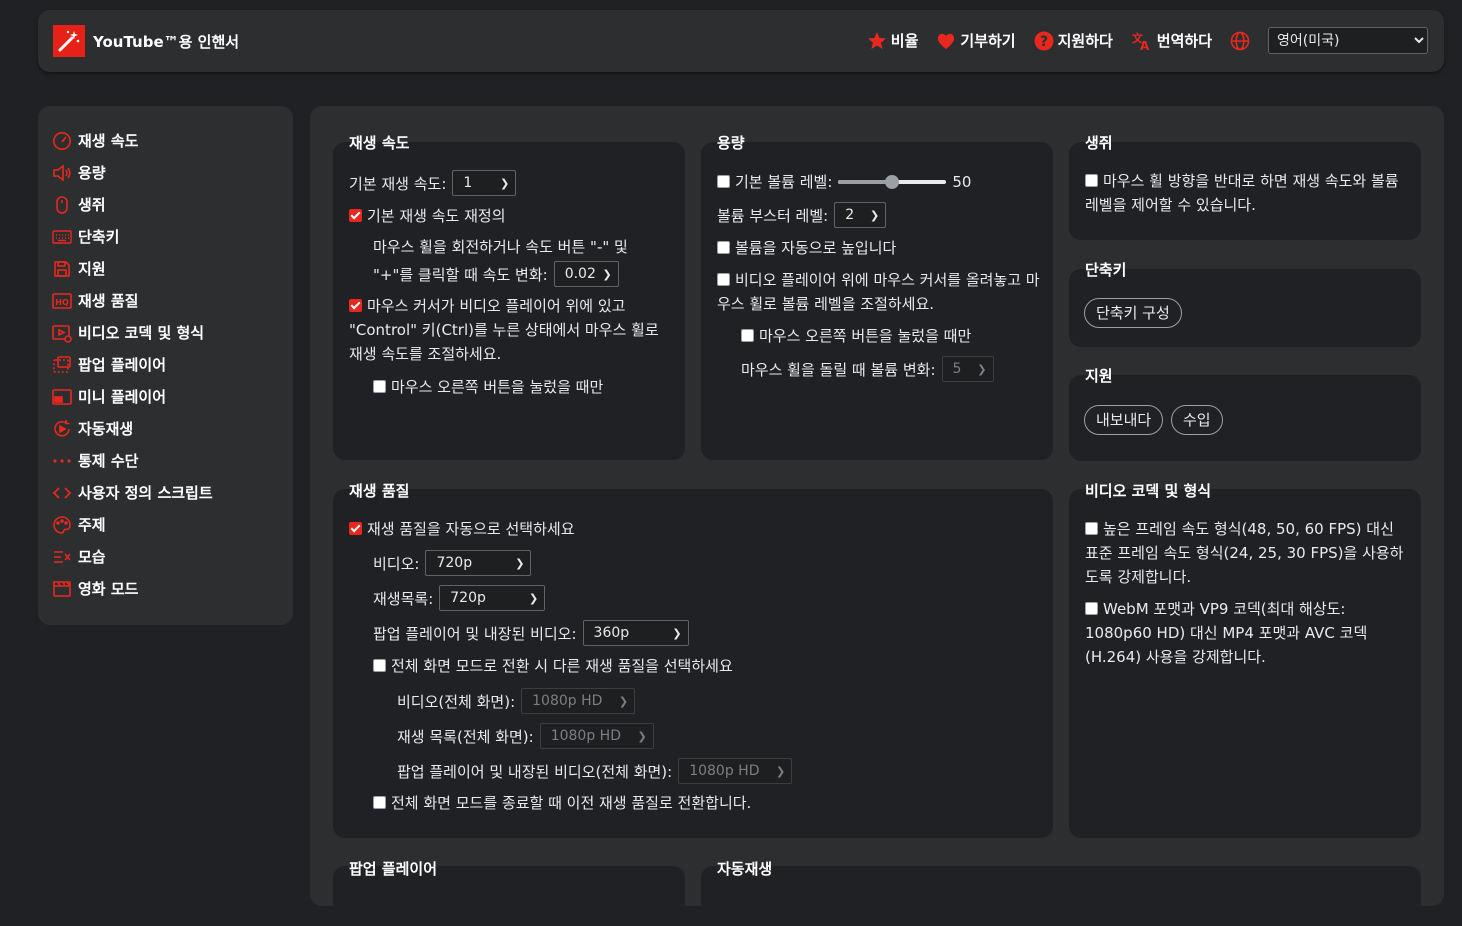 The height and width of the screenshot is (926, 1462). I want to click on svg-text: A, so click(1145, 45).